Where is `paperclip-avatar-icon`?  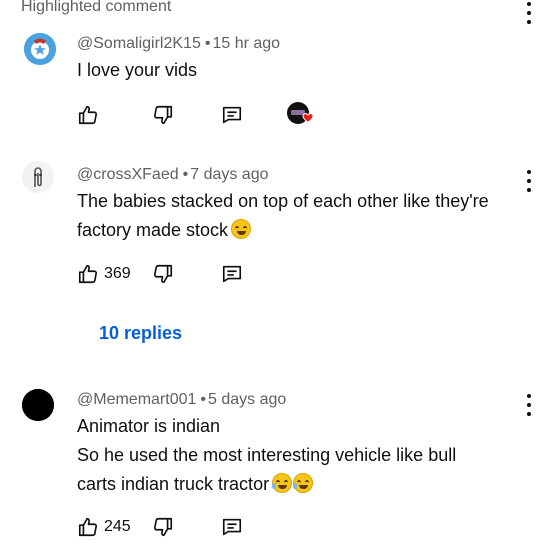
paperclip-avatar-icon is located at coordinates (38, 177).